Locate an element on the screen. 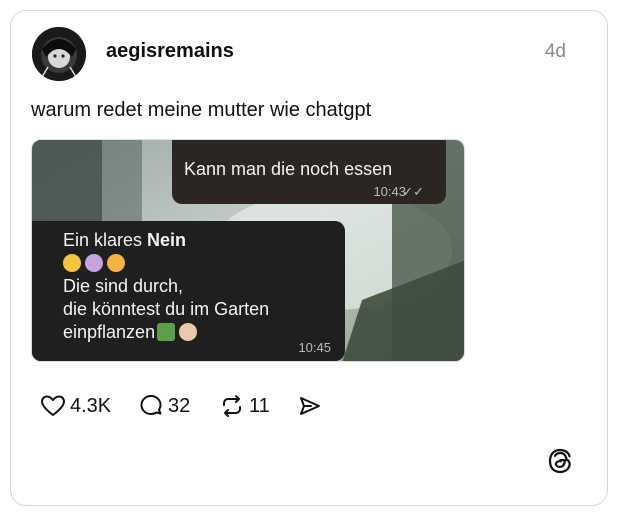  incoming-line-5-text: einpflanzen is located at coordinates (109, 332).